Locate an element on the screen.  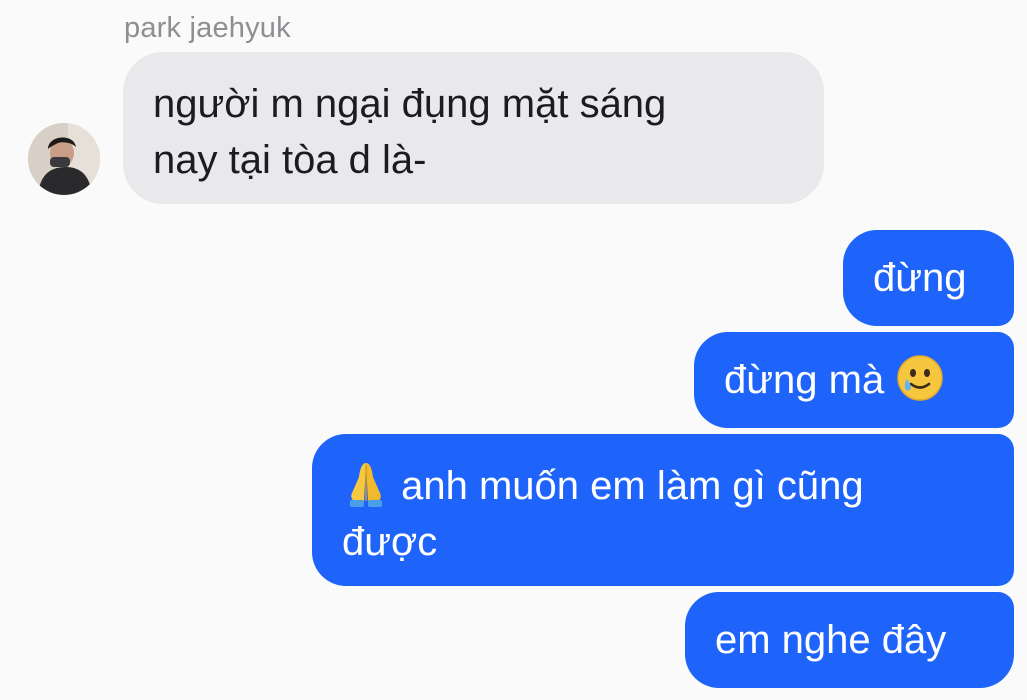
avatar is located at coordinates (64, 159).